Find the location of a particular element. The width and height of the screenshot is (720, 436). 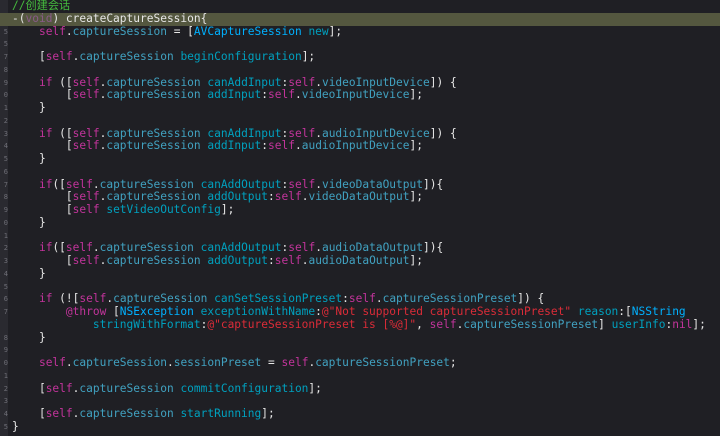

line-number: 8 is located at coordinates (5, 197).